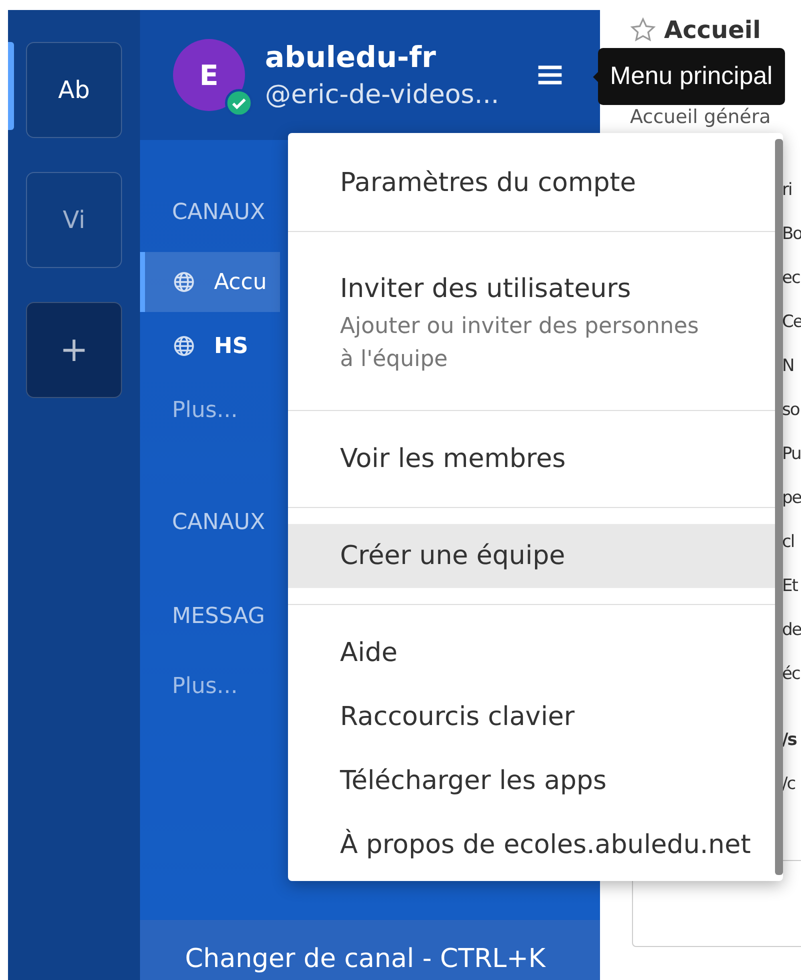 This screenshot has width=801, height=980. Describe the element at coordinates (791, 675) in the screenshot. I see `message-text: éc` at that location.